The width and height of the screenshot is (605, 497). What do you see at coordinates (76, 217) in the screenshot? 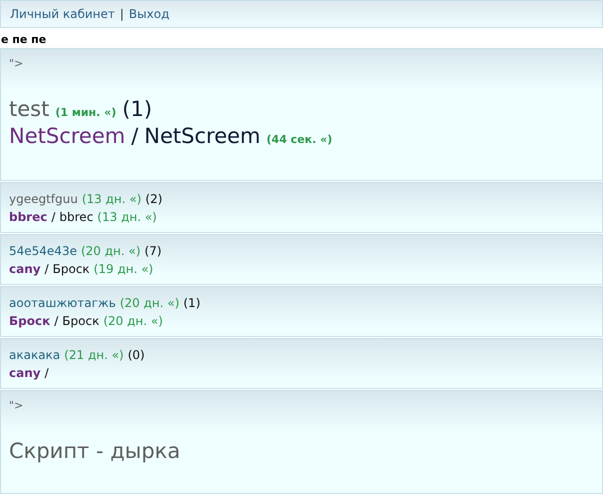
I see `author: bbrec` at bounding box center [76, 217].